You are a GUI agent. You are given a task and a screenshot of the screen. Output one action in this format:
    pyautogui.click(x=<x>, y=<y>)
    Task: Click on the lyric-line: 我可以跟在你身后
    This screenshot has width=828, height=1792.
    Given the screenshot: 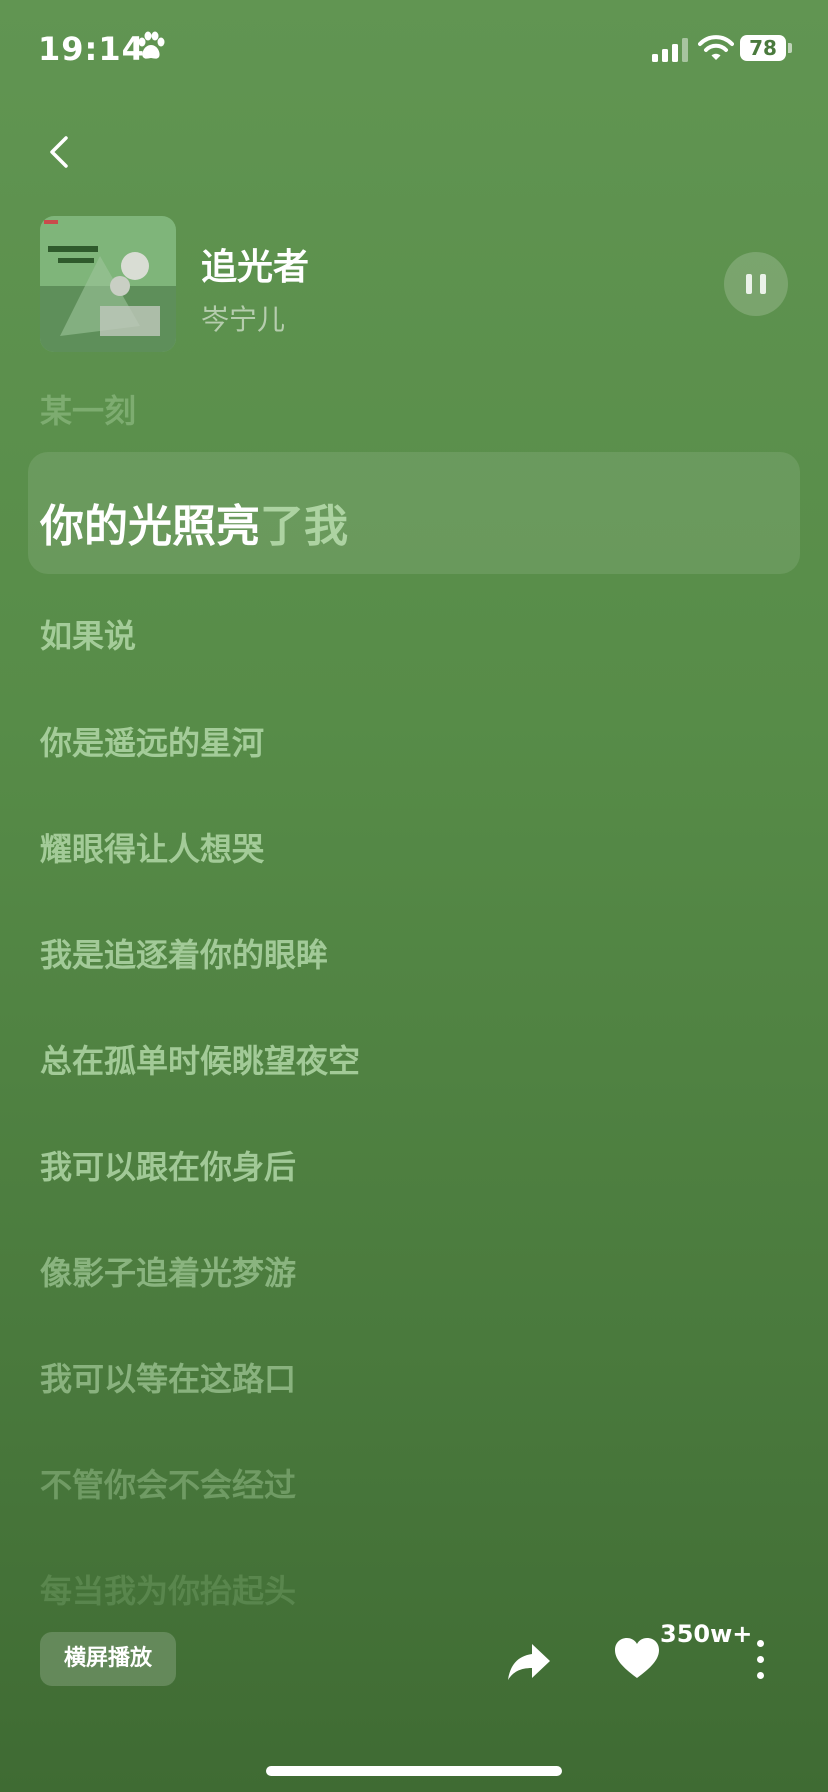 What is the action you would take?
    pyautogui.click(x=168, y=1165)
    